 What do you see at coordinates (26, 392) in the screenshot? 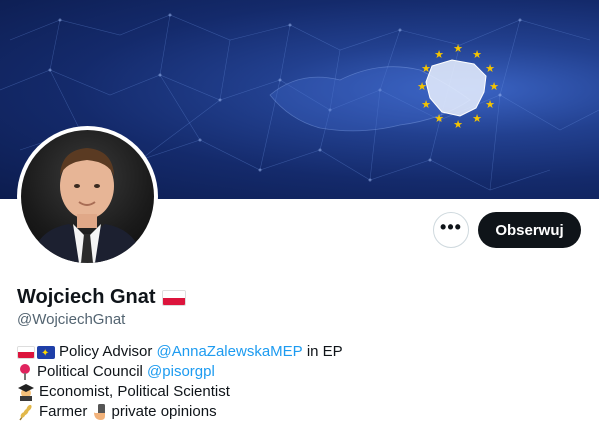
I see `graduate-icon` at bounding box center [26, 392].